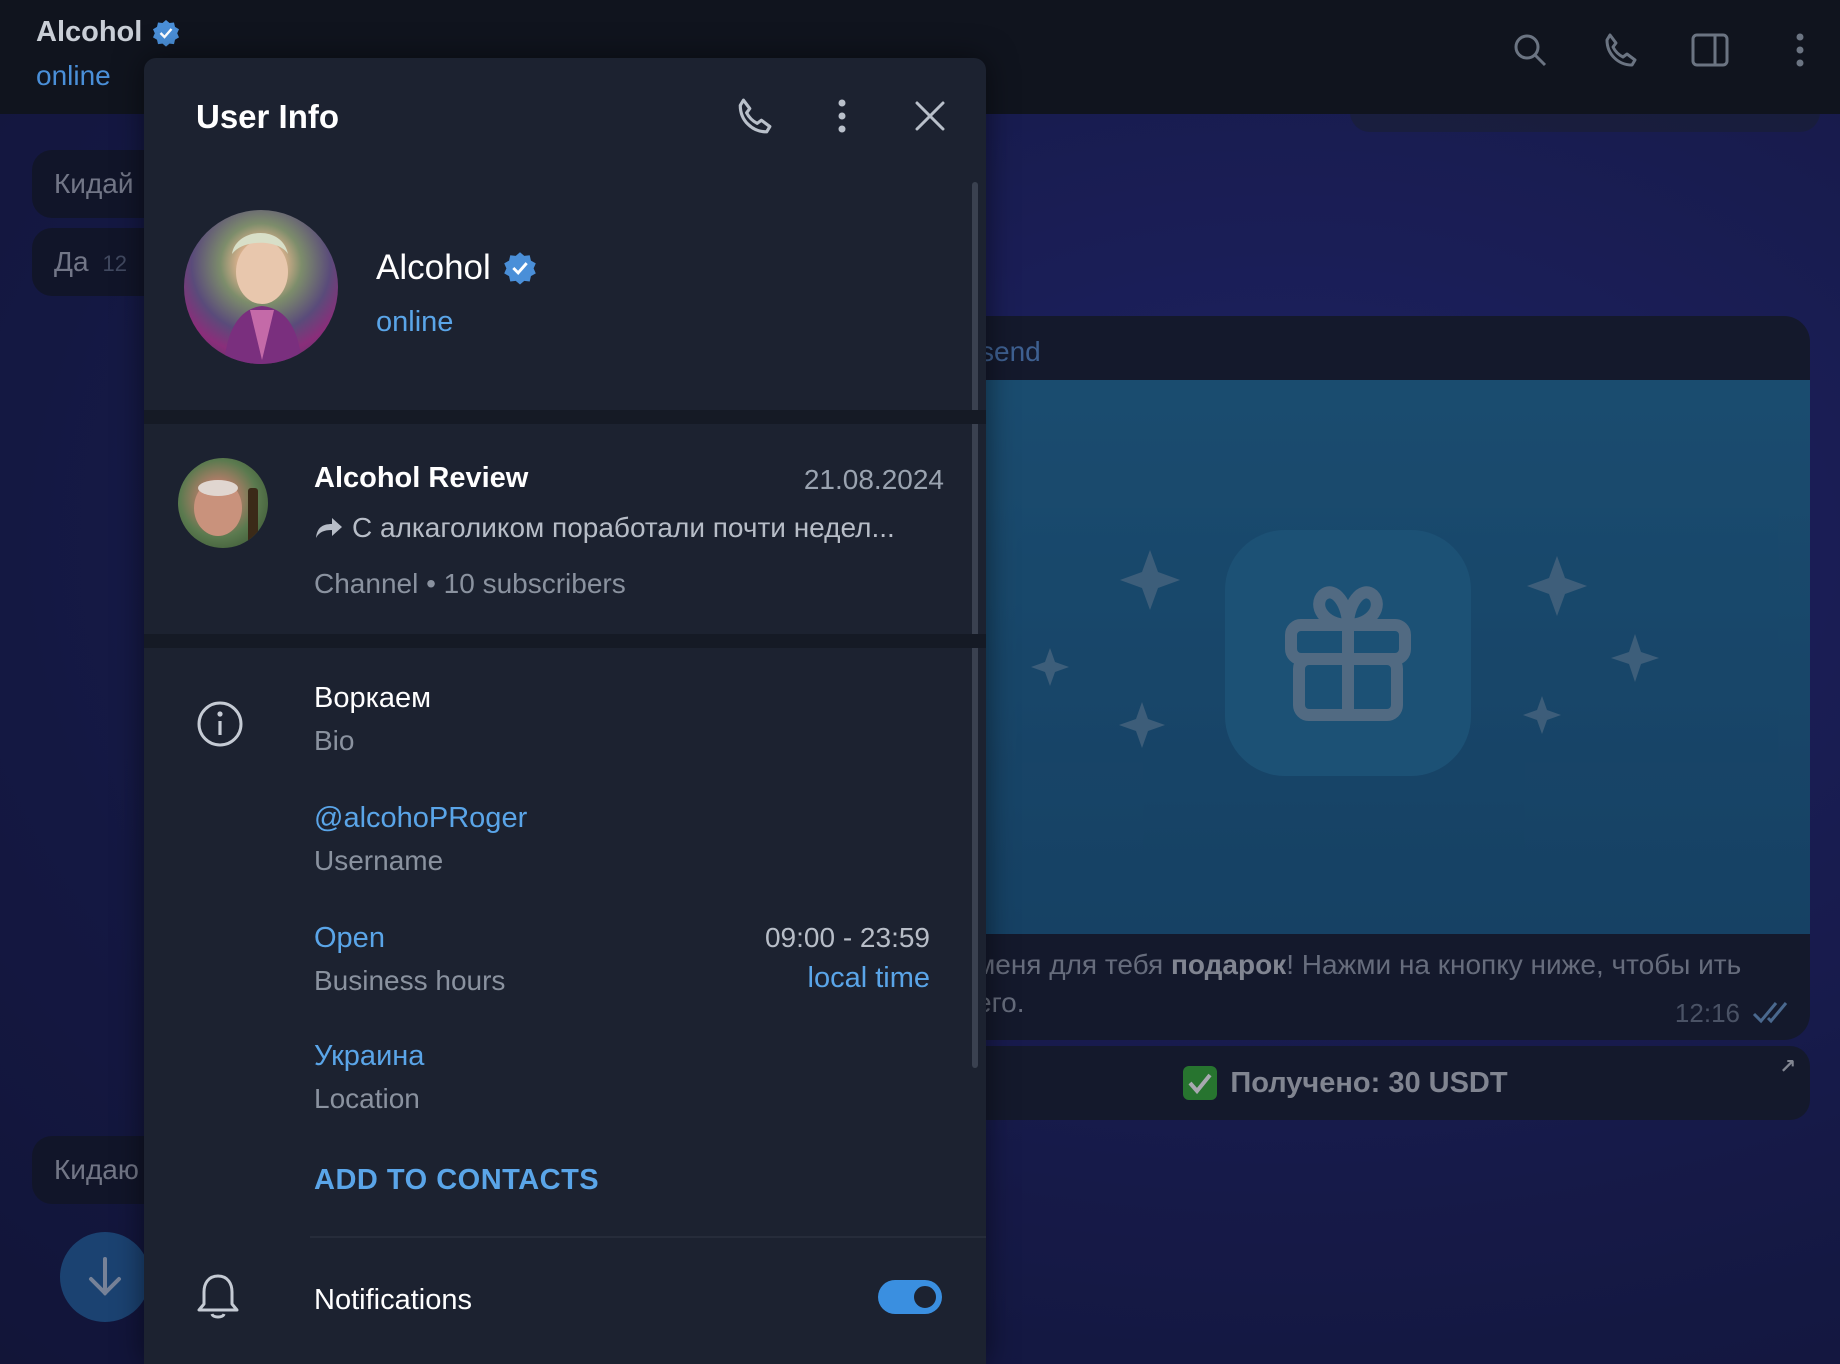  Describe the element at coordinates (415, 322) in the screenshot. I see `profile-status: online` at that location.